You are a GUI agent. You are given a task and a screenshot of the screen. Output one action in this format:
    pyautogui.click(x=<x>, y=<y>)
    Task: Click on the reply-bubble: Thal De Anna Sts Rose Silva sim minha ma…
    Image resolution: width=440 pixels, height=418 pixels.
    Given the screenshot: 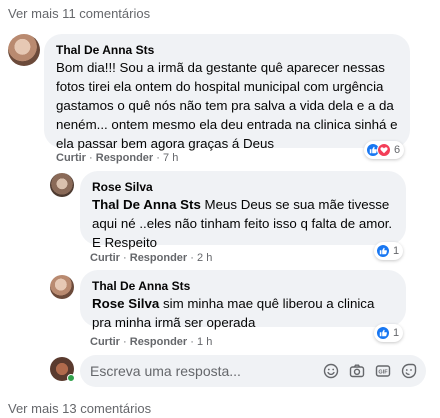 What is the action you would take?
    pyautogui.click(x=243, y=300)
    